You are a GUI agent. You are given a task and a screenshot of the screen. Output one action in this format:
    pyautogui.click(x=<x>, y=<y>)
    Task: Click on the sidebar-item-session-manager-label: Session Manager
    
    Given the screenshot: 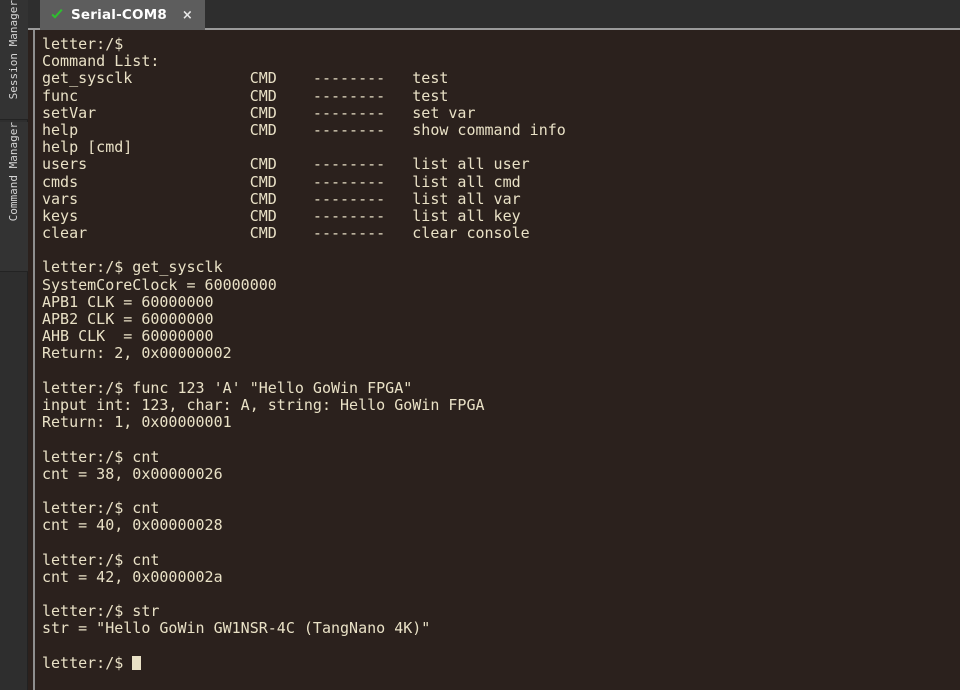 What is the action you would take?
    pyautogui.click(x=13, y=50)
    